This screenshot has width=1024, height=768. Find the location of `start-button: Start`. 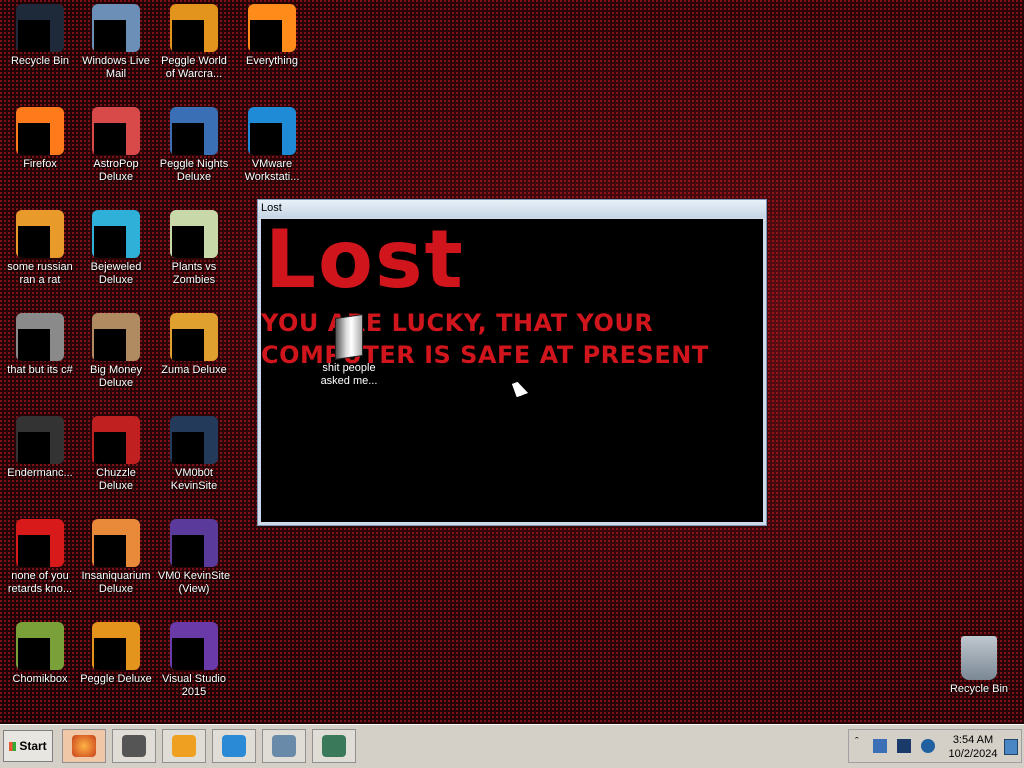

start-button: Start is located at coordinates (28, 746).